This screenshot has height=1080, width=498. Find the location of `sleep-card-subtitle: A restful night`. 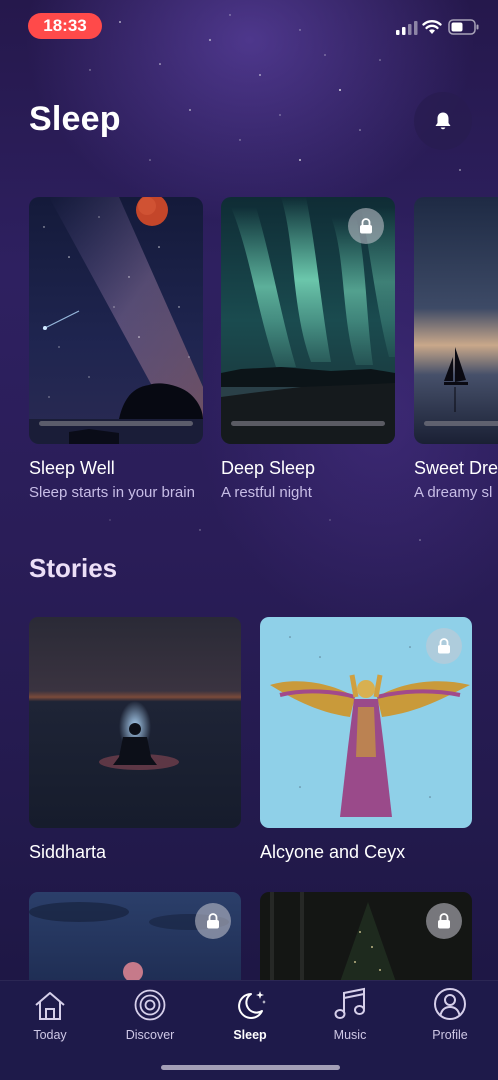

sleep-card-subtitle: A restful night is located at coordinates (266, 492).